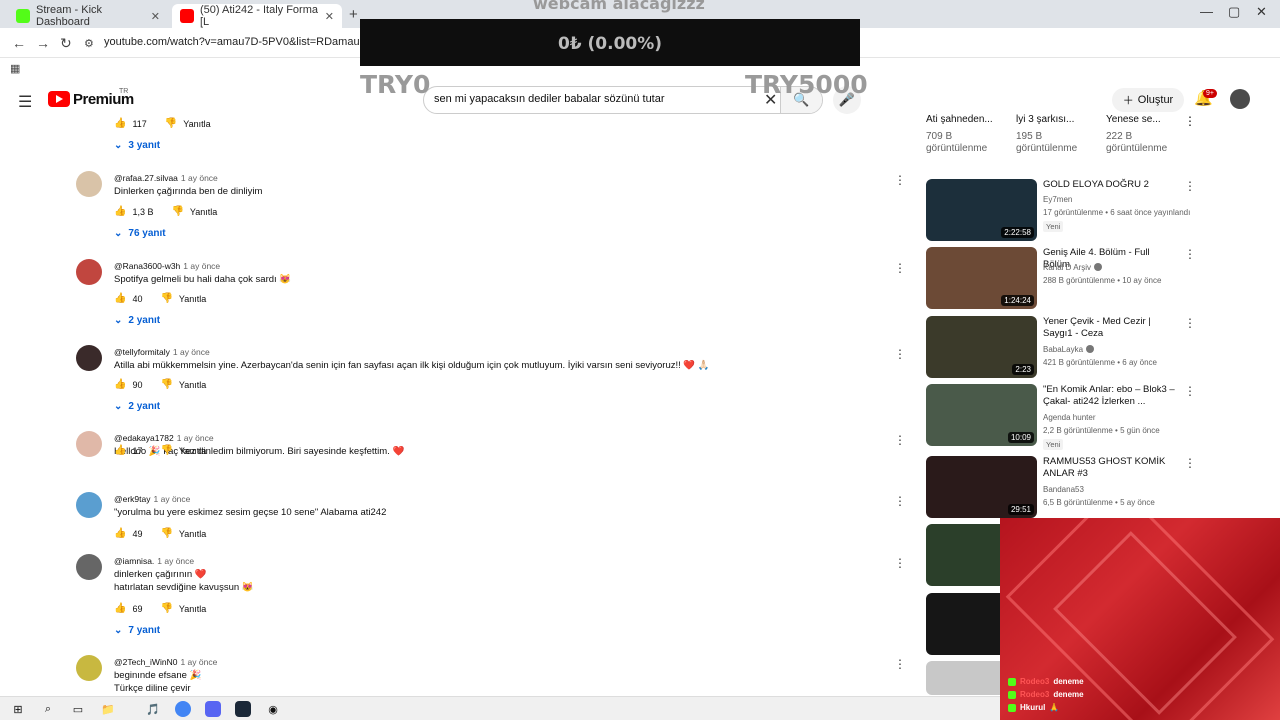 The image size is (1280, 720). Describe the element at coordinates (1061, 134) in the screenshot. I see `short-item: lyi 3 şarkısı... 195 Bgörüntülenme` at that location.